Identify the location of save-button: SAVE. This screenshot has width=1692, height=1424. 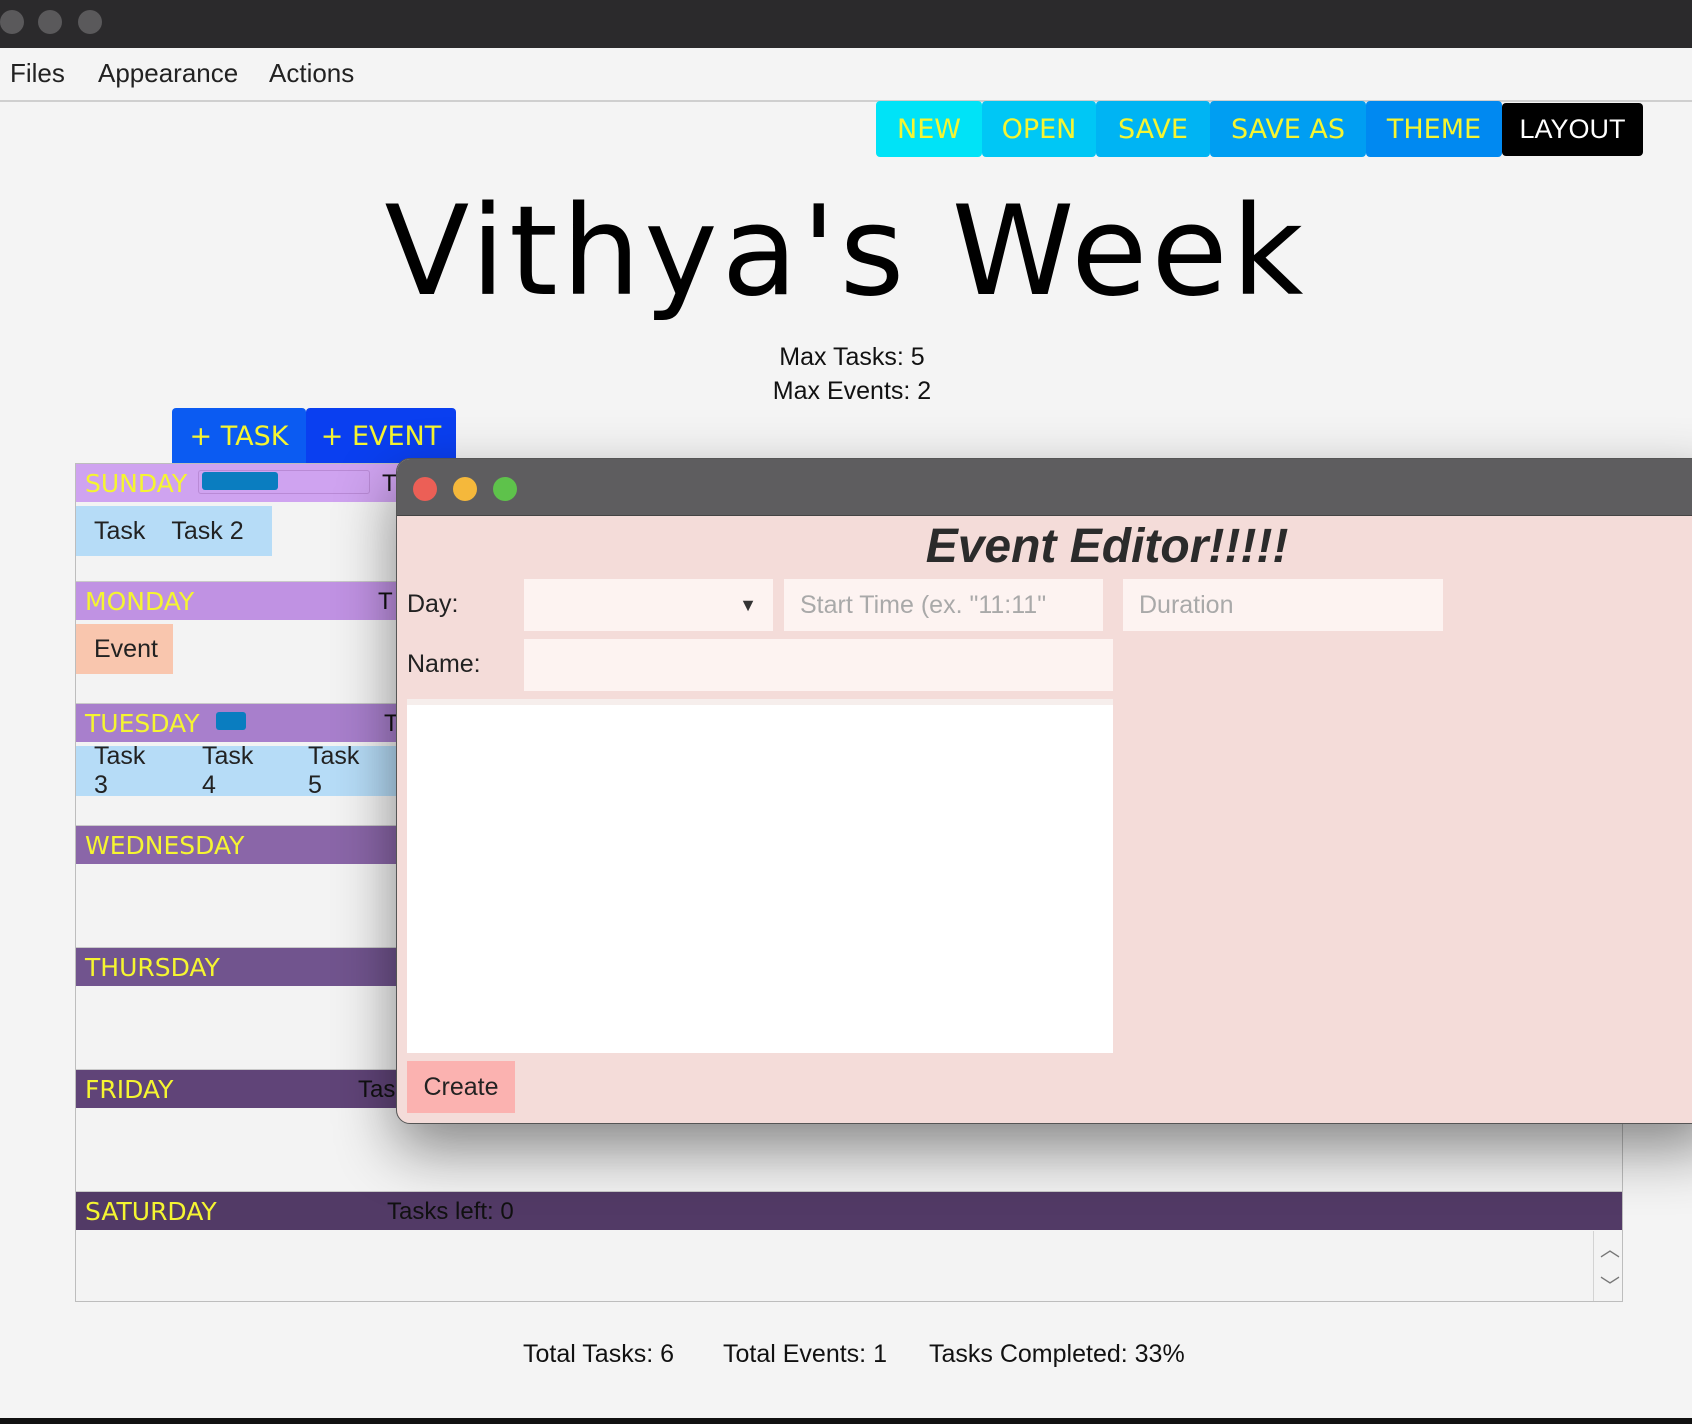
(1153, 129).